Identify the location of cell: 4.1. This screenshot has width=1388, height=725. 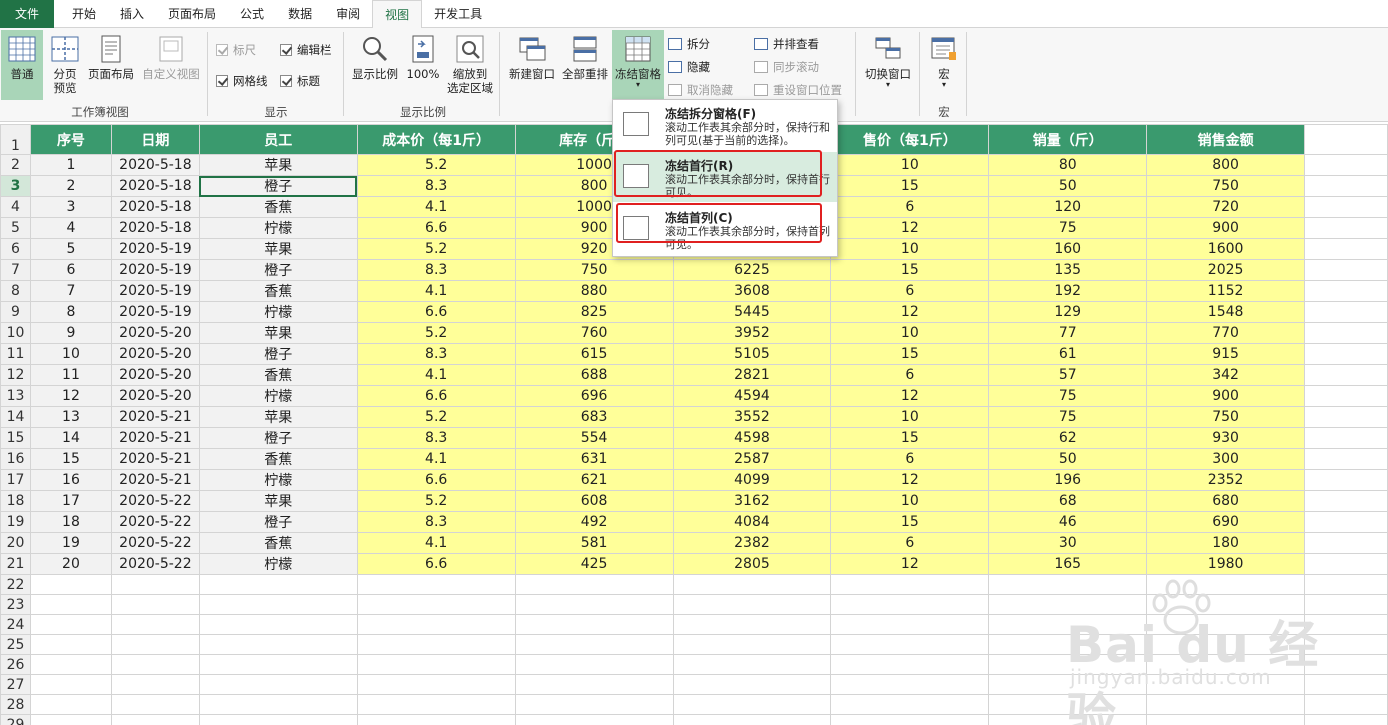
(436, 375).